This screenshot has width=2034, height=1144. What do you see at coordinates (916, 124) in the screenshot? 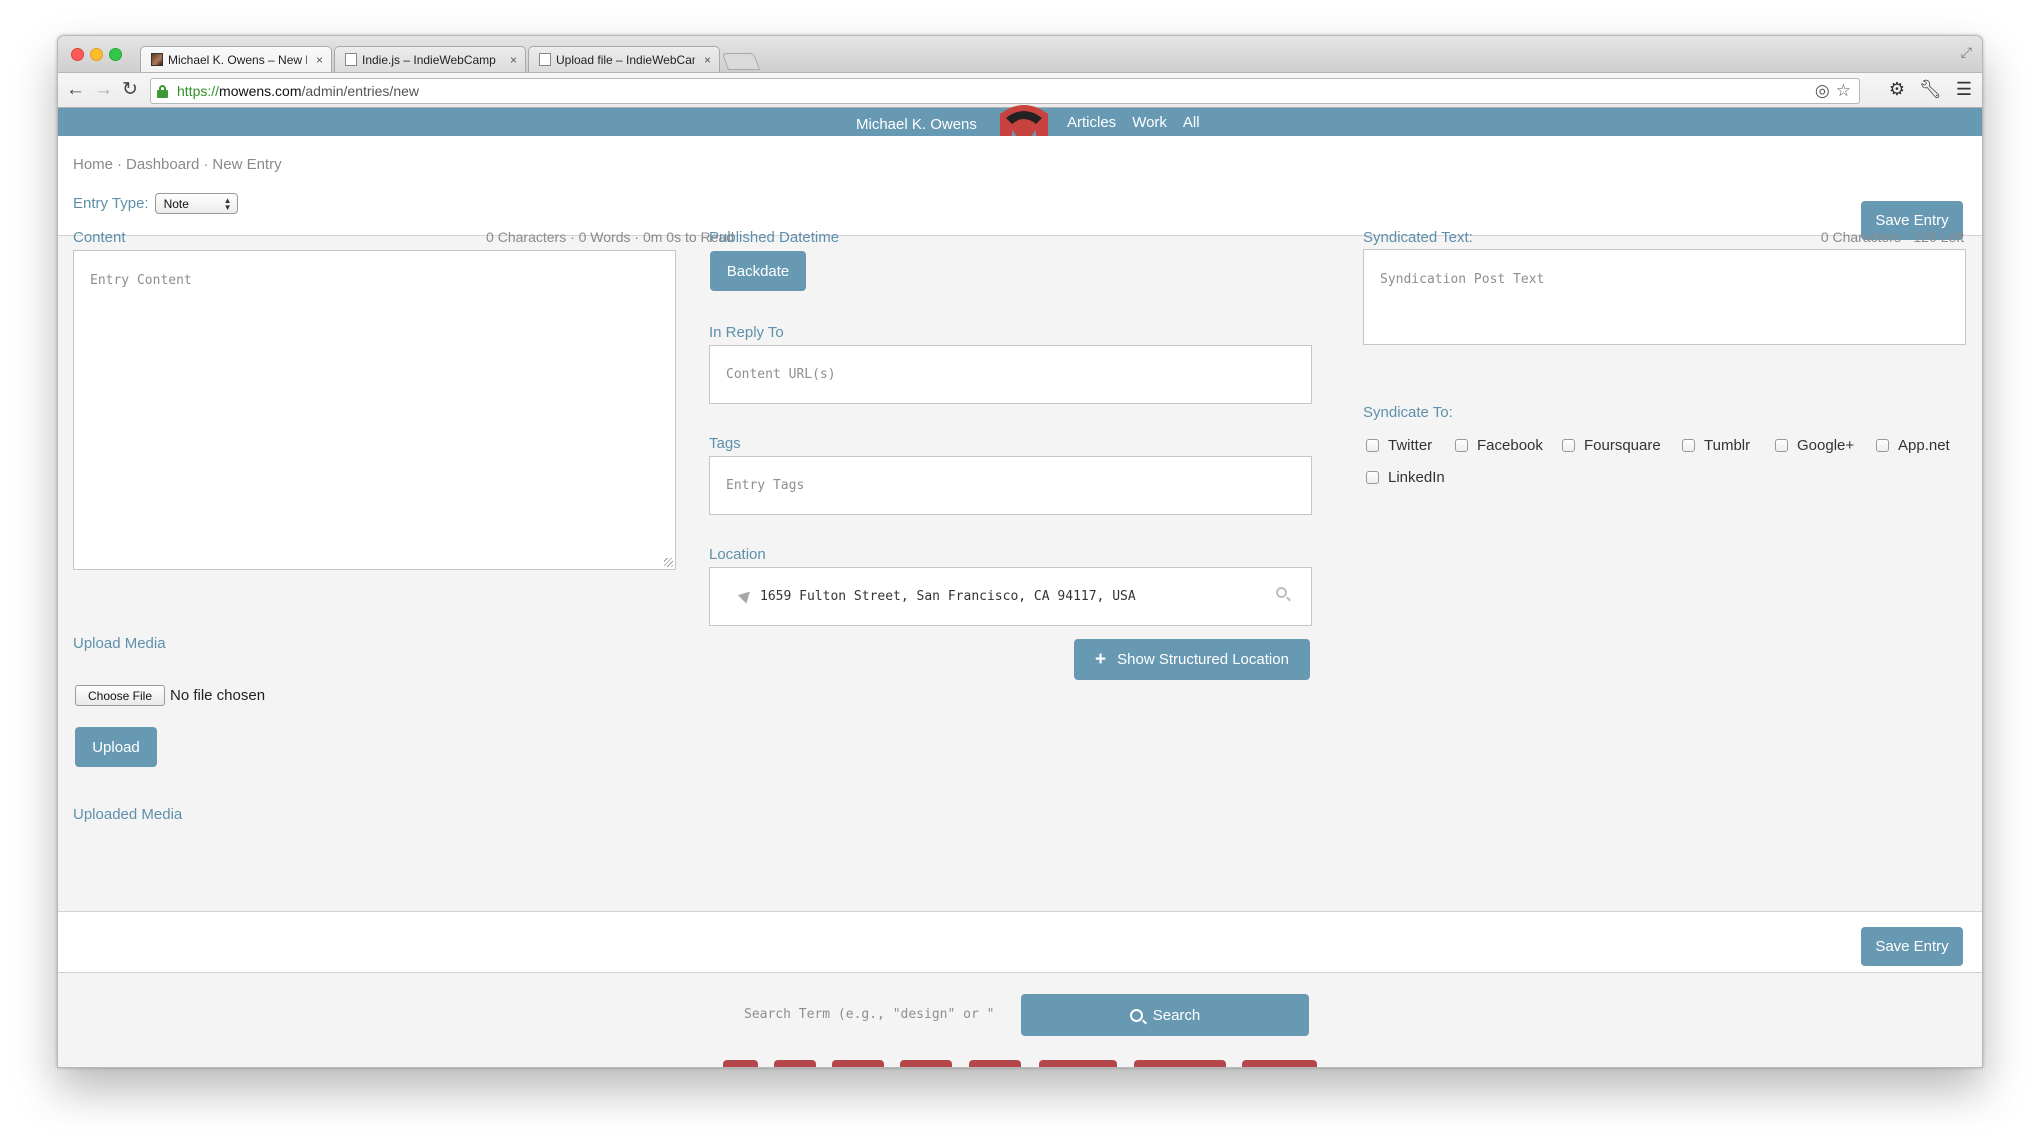
I see `site-name-link: Michael K. Owens` at bounding box center [916, 124].